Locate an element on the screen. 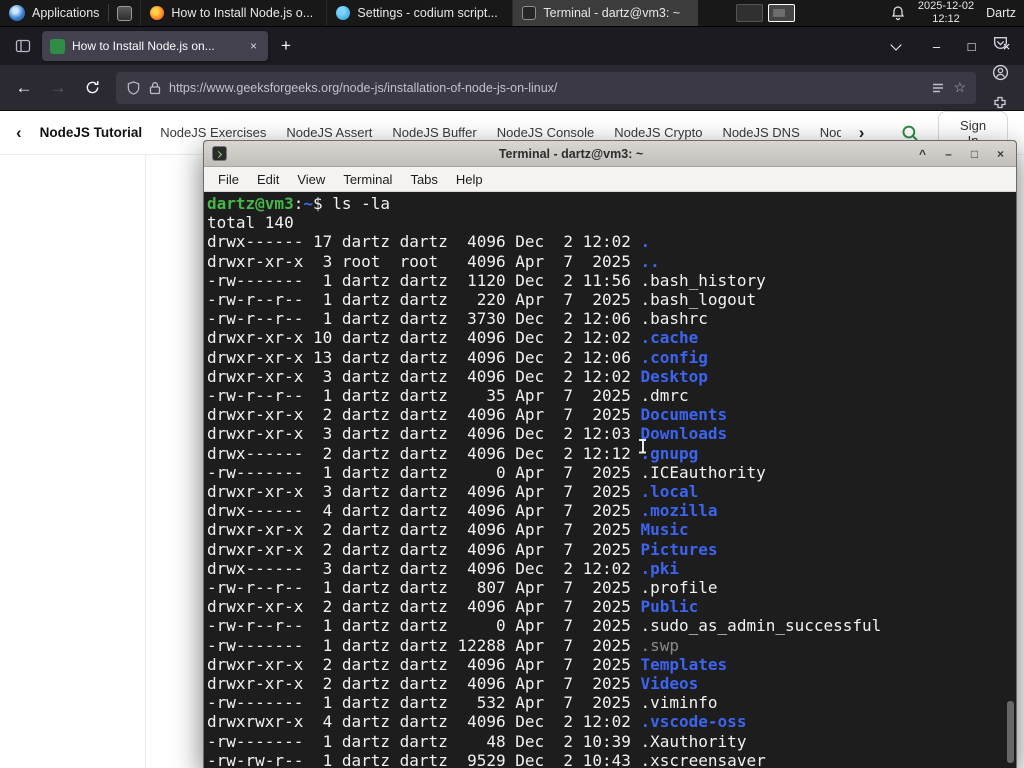 The image size is (1024, 768). pocket-button is located at coordinates (1000, 43).